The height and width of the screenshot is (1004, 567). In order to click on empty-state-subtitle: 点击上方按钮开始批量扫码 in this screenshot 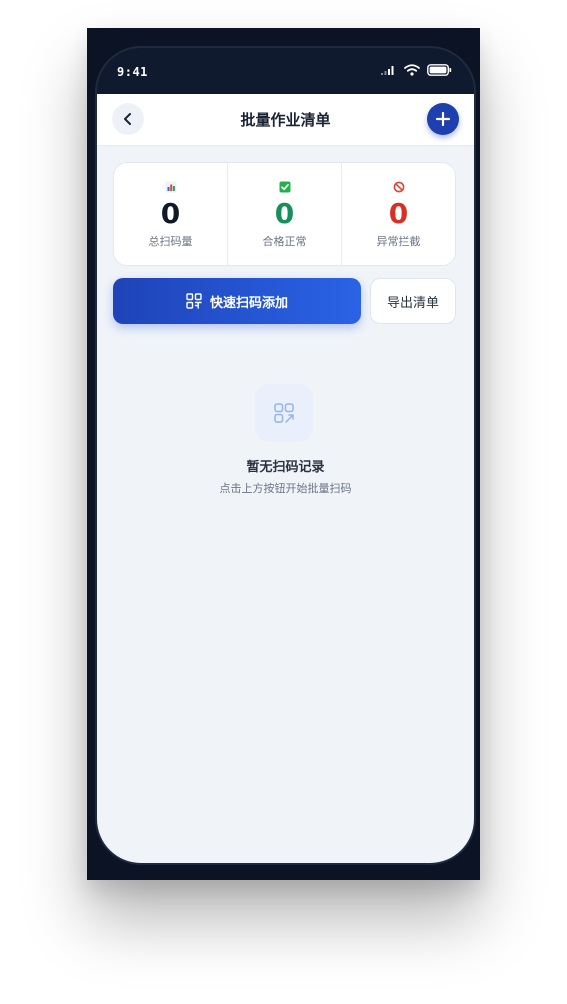, I will do `click(285, 488)`.